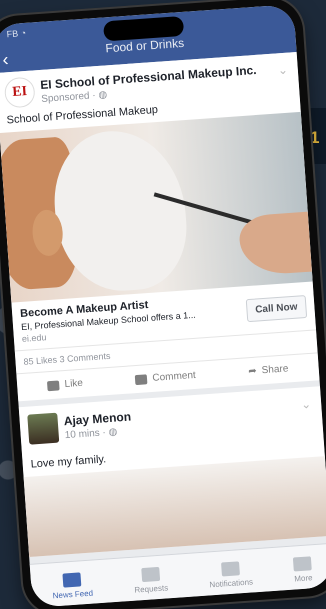  Describe the element at coordinates (231, 583) in the screenshot. I see `tab-label: Notifications` at that location.